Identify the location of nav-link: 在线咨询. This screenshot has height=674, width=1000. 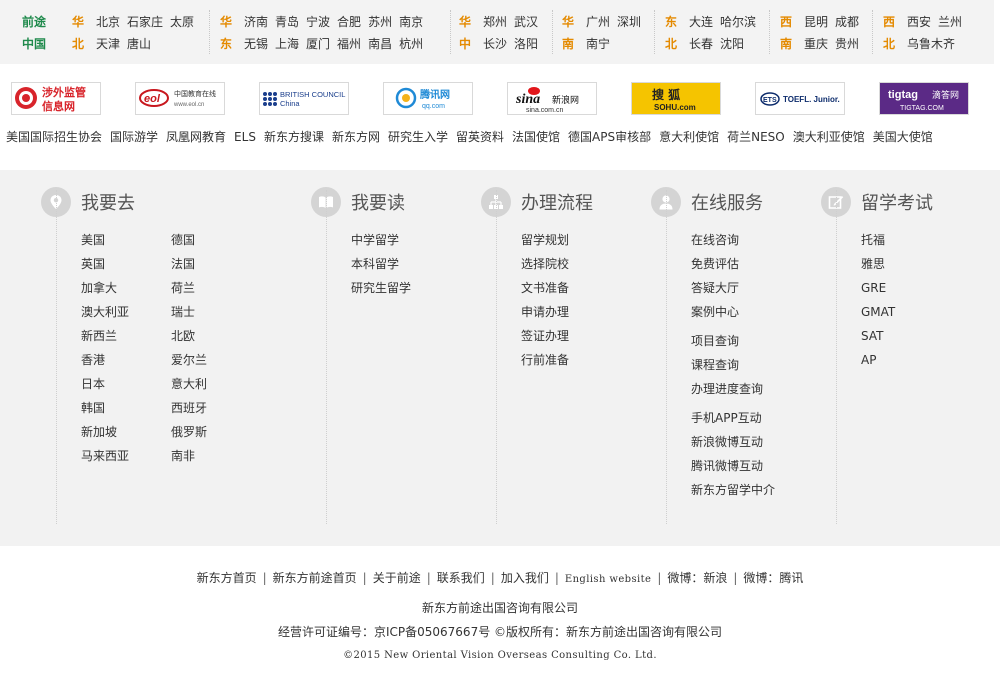
(733, 240).